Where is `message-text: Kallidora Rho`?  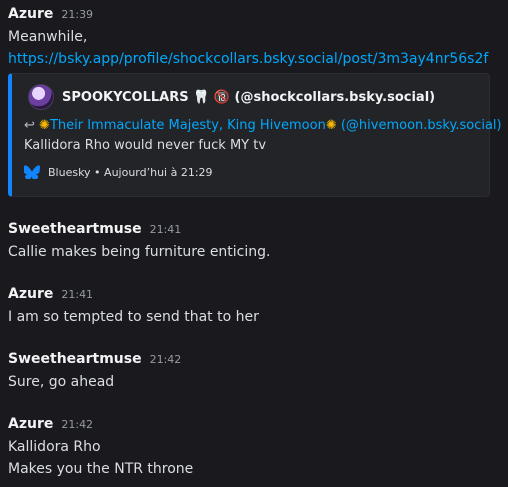
message-text: Kallidora Rho is located at coordinates (54, 447).